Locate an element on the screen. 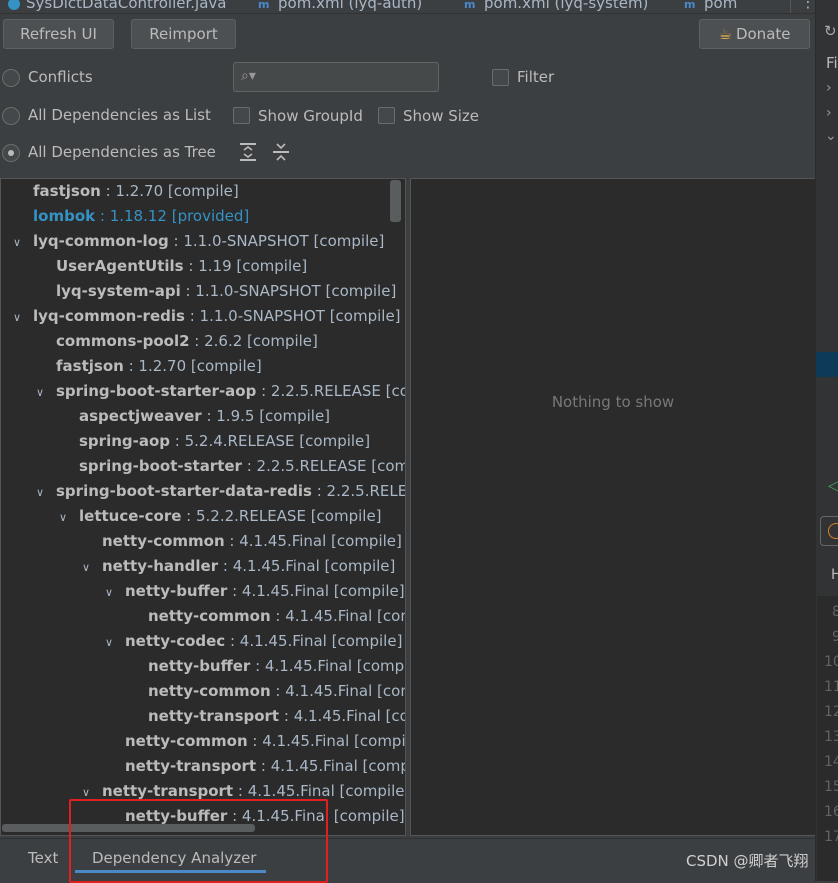  editor-tab-pom-system: m pom.xml (lyq-system) is located at coordinates (556, 6).